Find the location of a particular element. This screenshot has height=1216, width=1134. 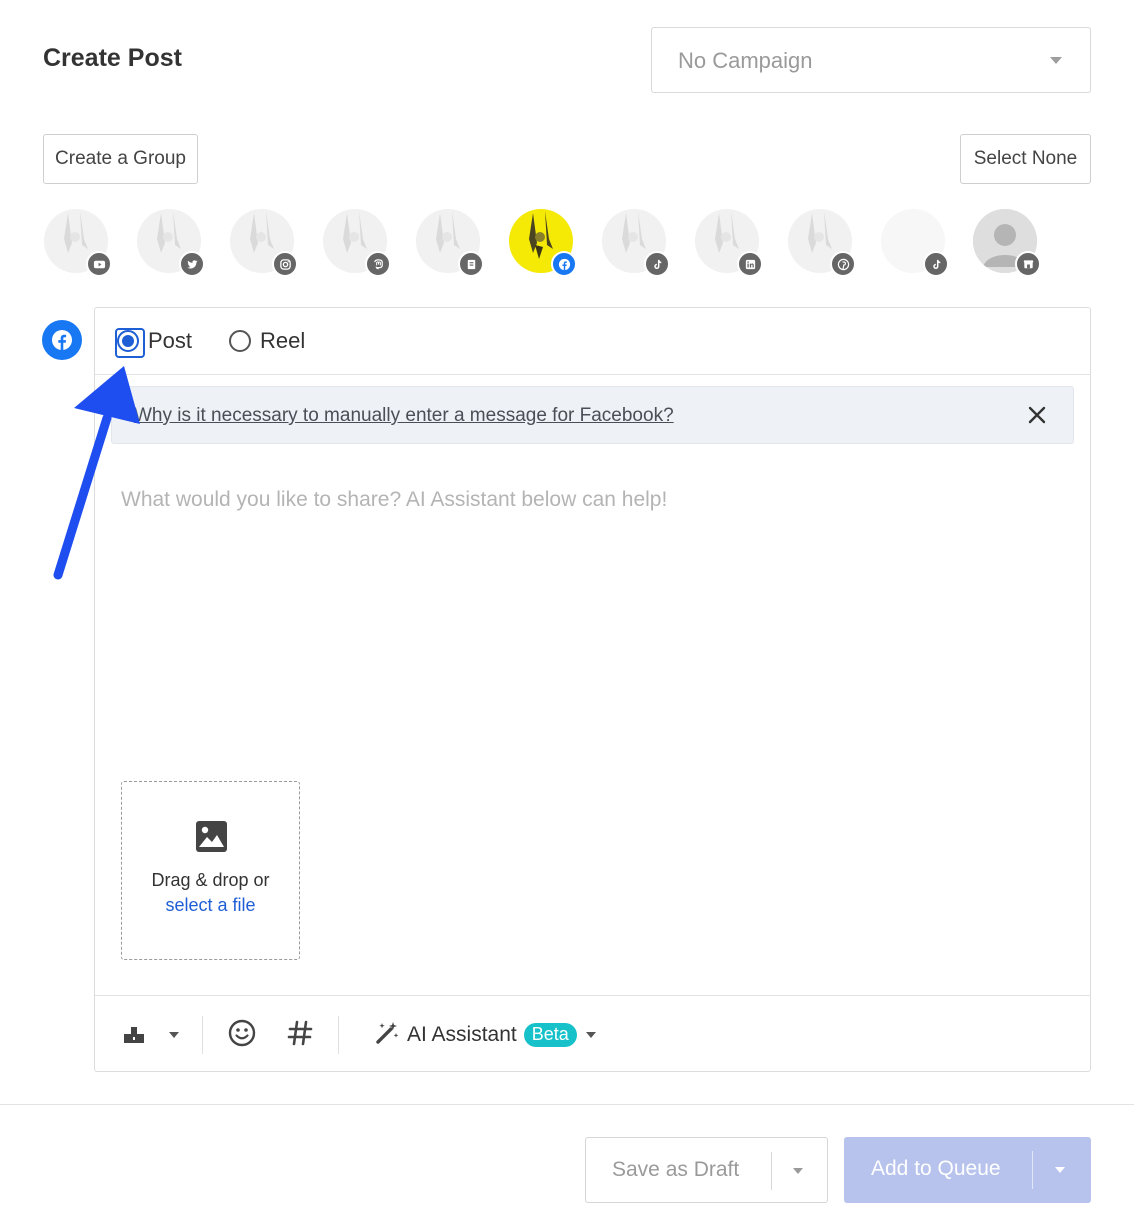

dropzone-instruction: Drag & drop or is located at coordinates (210, 880).